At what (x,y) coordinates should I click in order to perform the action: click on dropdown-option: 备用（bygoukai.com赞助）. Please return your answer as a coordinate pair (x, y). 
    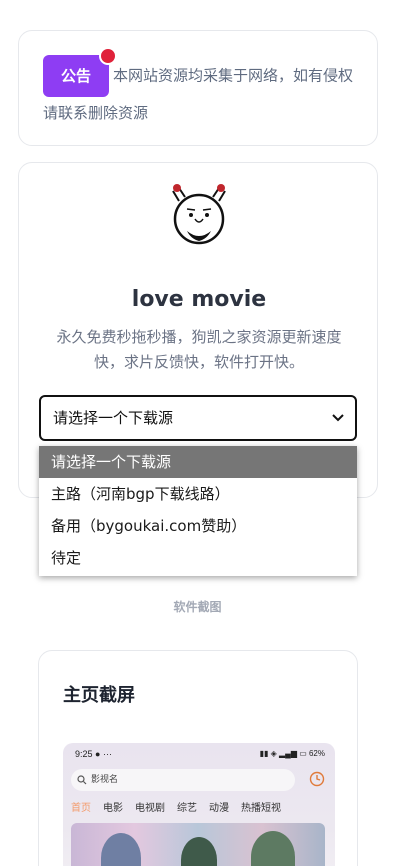
    Looking at the image, I should click on (198, 526).